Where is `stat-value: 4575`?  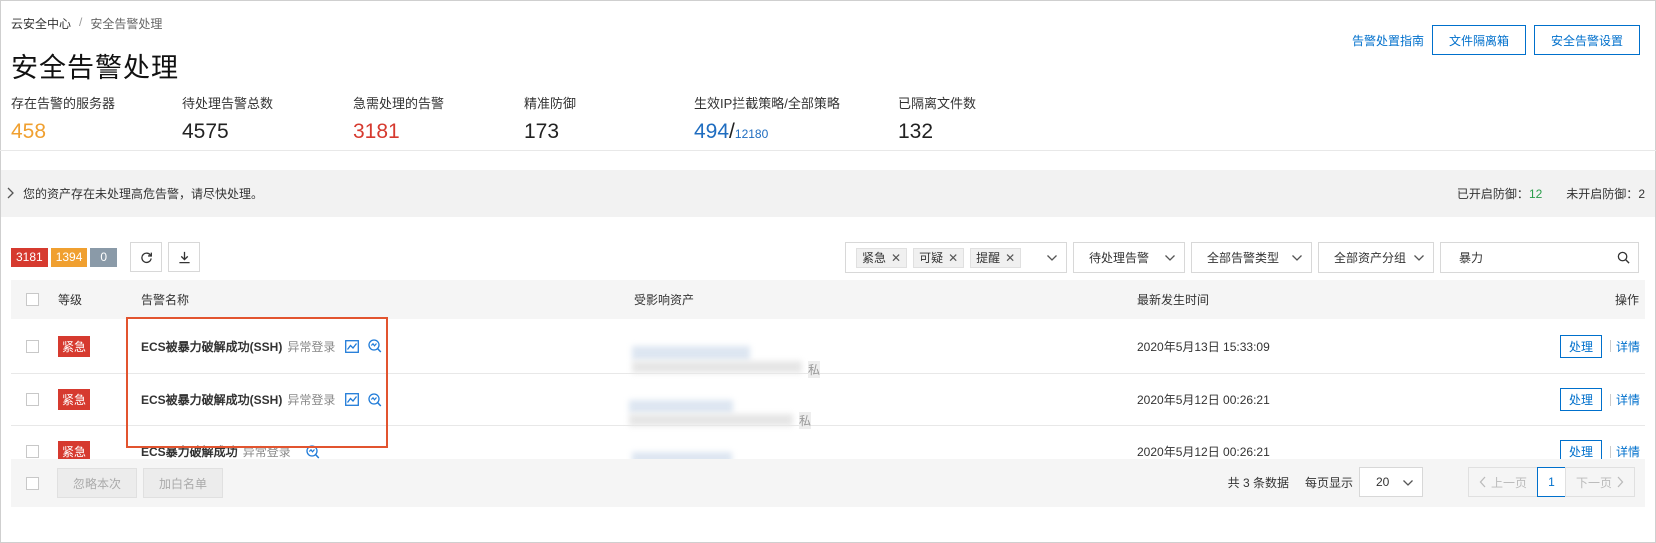
stat-value: 4575 is located at coordinates (205, 131).